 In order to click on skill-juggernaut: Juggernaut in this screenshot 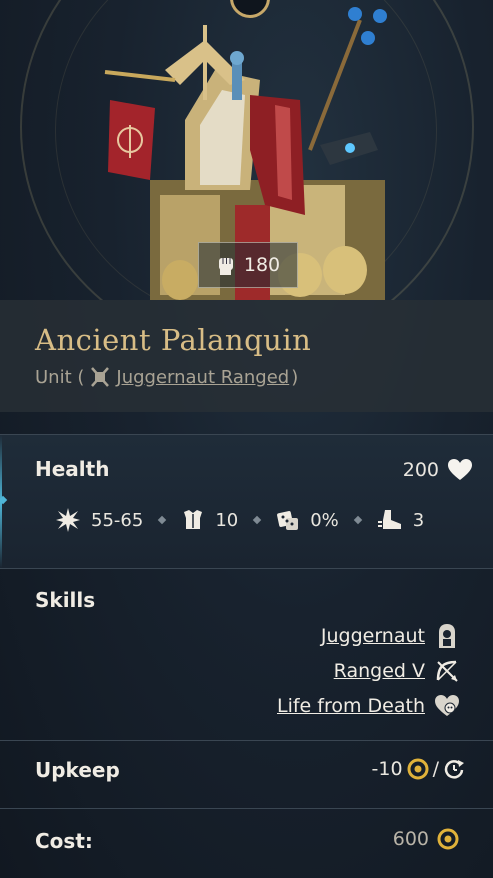, I will do `click(391, 635)`.